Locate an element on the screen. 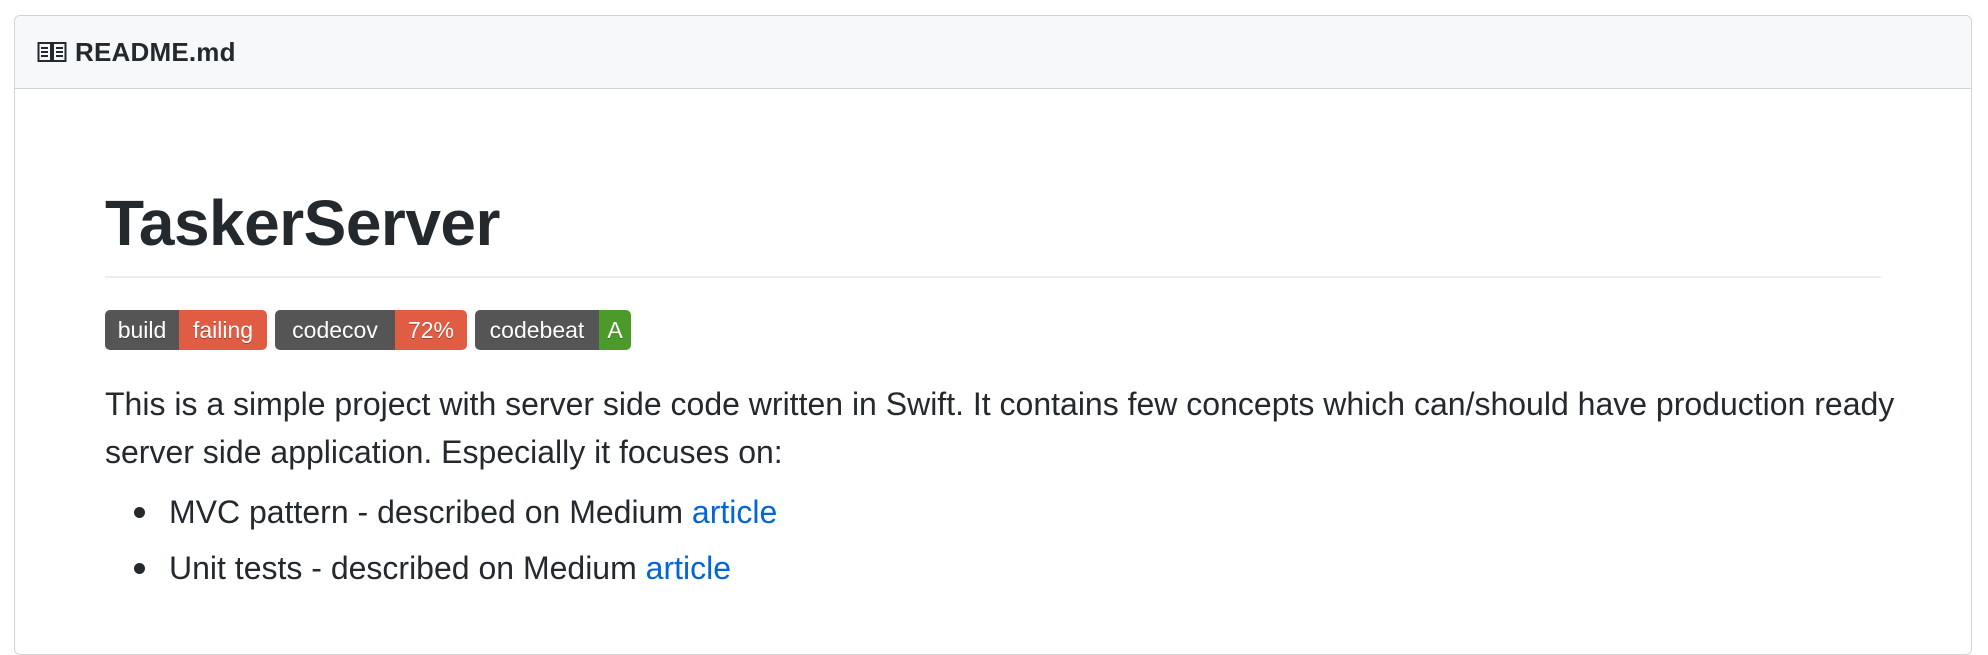 This screenshot has height=655, width=1988. readme-filename: README.md is located at coordinates (155, 52).